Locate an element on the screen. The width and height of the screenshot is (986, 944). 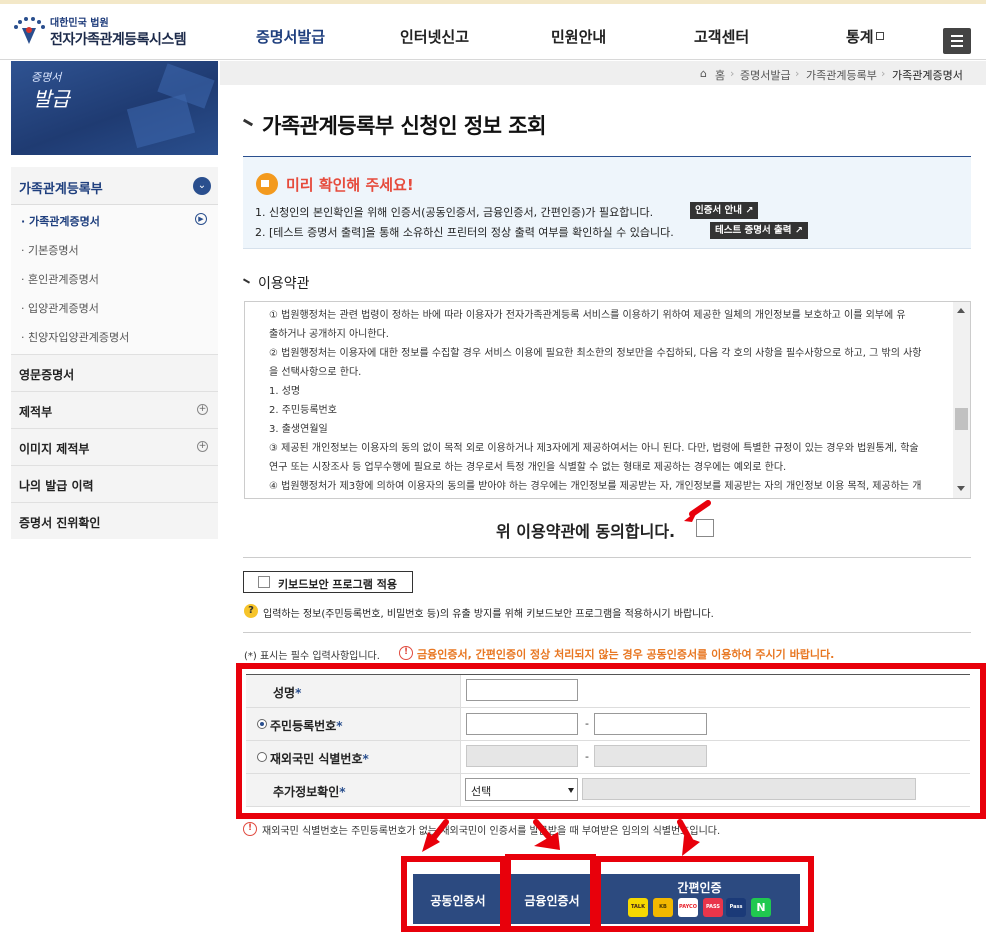
hamburger-icon is located at coordinates (957, 36).